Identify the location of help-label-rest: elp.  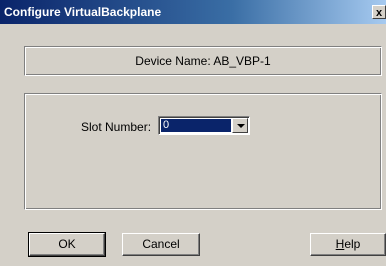
(352, 244).